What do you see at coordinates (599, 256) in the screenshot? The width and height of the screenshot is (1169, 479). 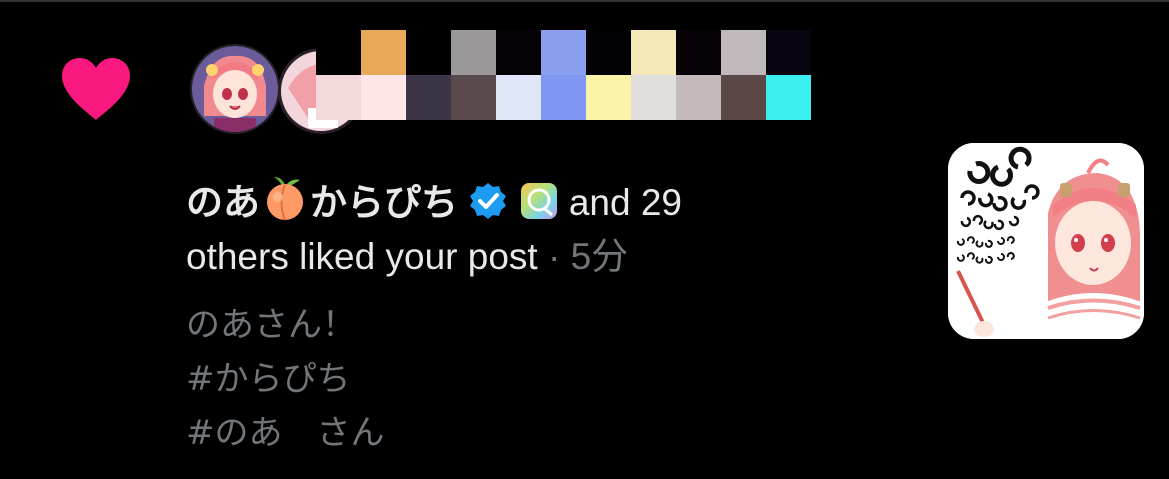 I see `timestamp: 5分` at bounding box center [599, 256].